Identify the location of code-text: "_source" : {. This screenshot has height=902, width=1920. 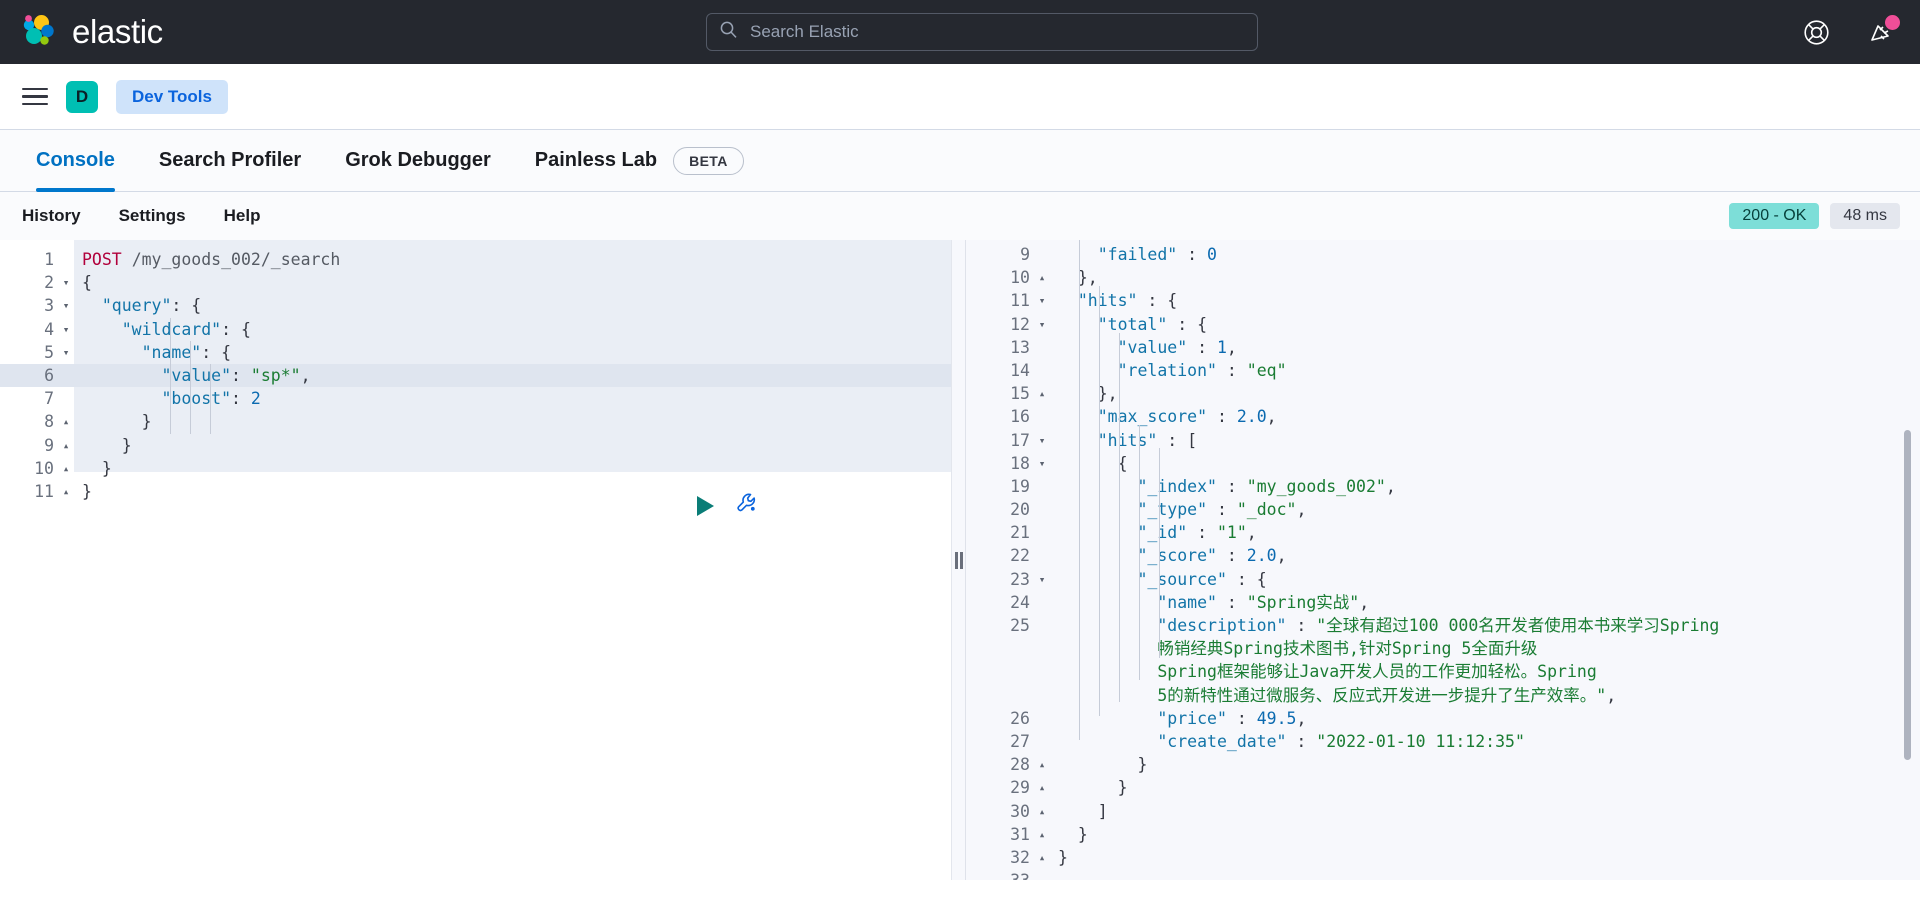
(1158, 579).